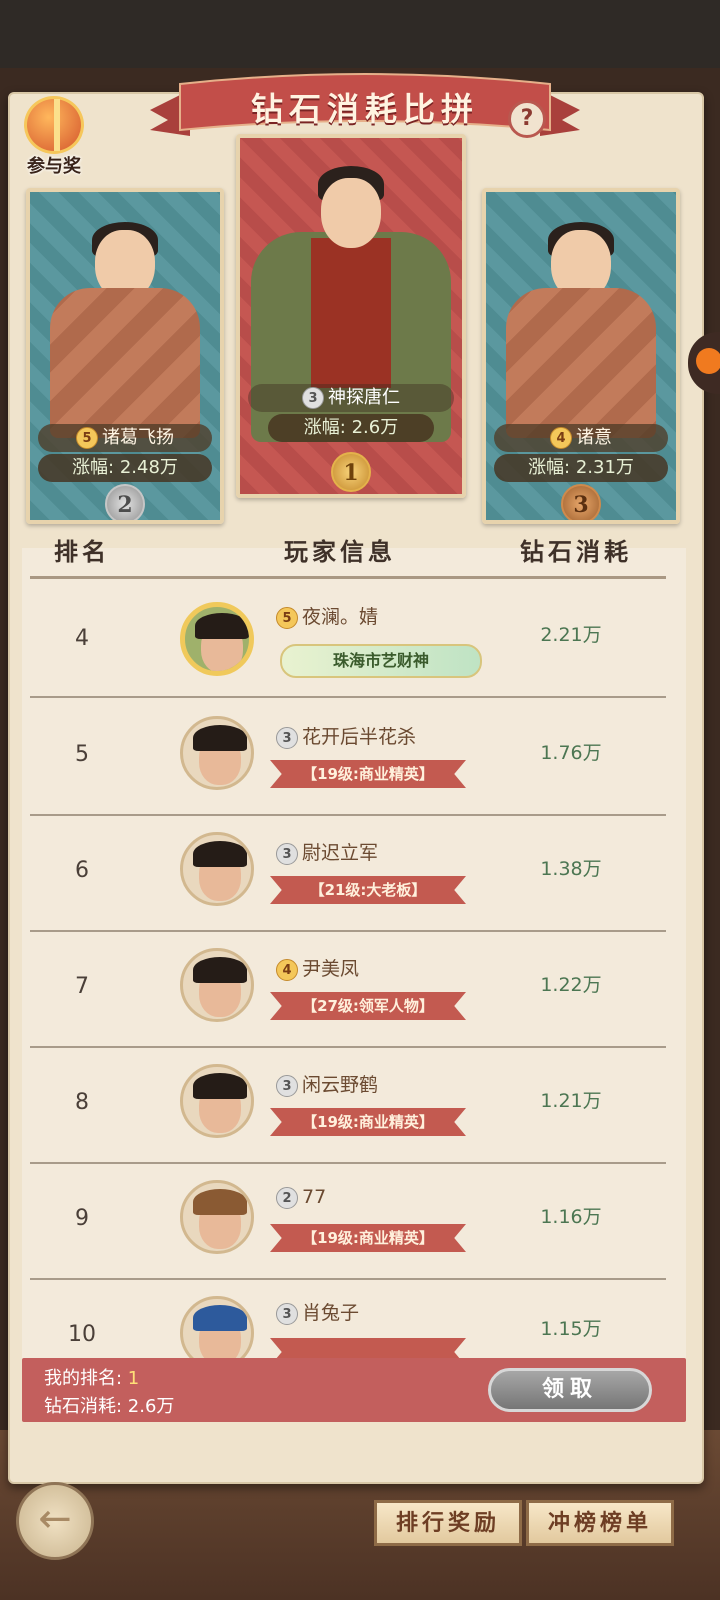 This screenshot has height=1600, width=720. Describe the element at coordinates (581, 502) in the screenshot. I see `bronze-medal-icon: 3` at that location.